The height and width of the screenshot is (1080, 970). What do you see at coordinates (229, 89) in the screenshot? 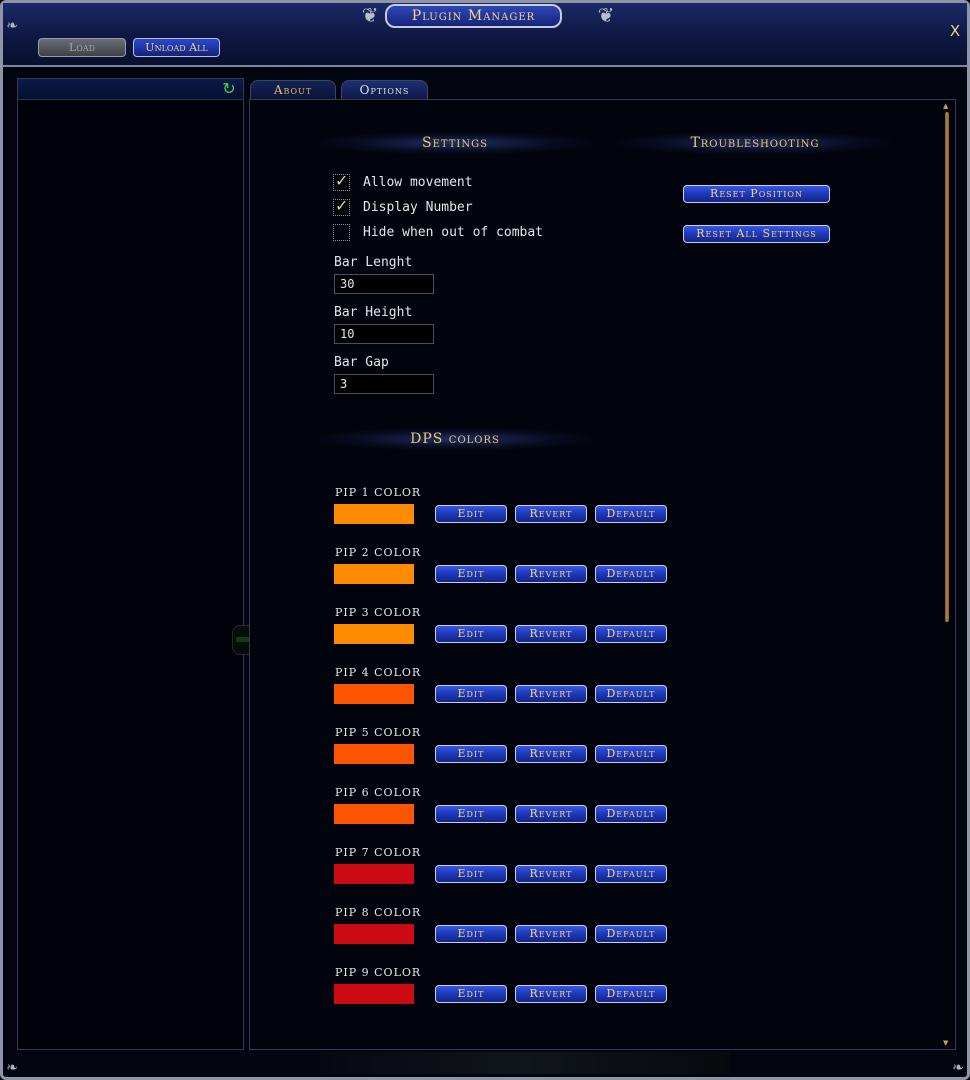
I see `refresh-icon: ↻` at bounding box center [229, 89].